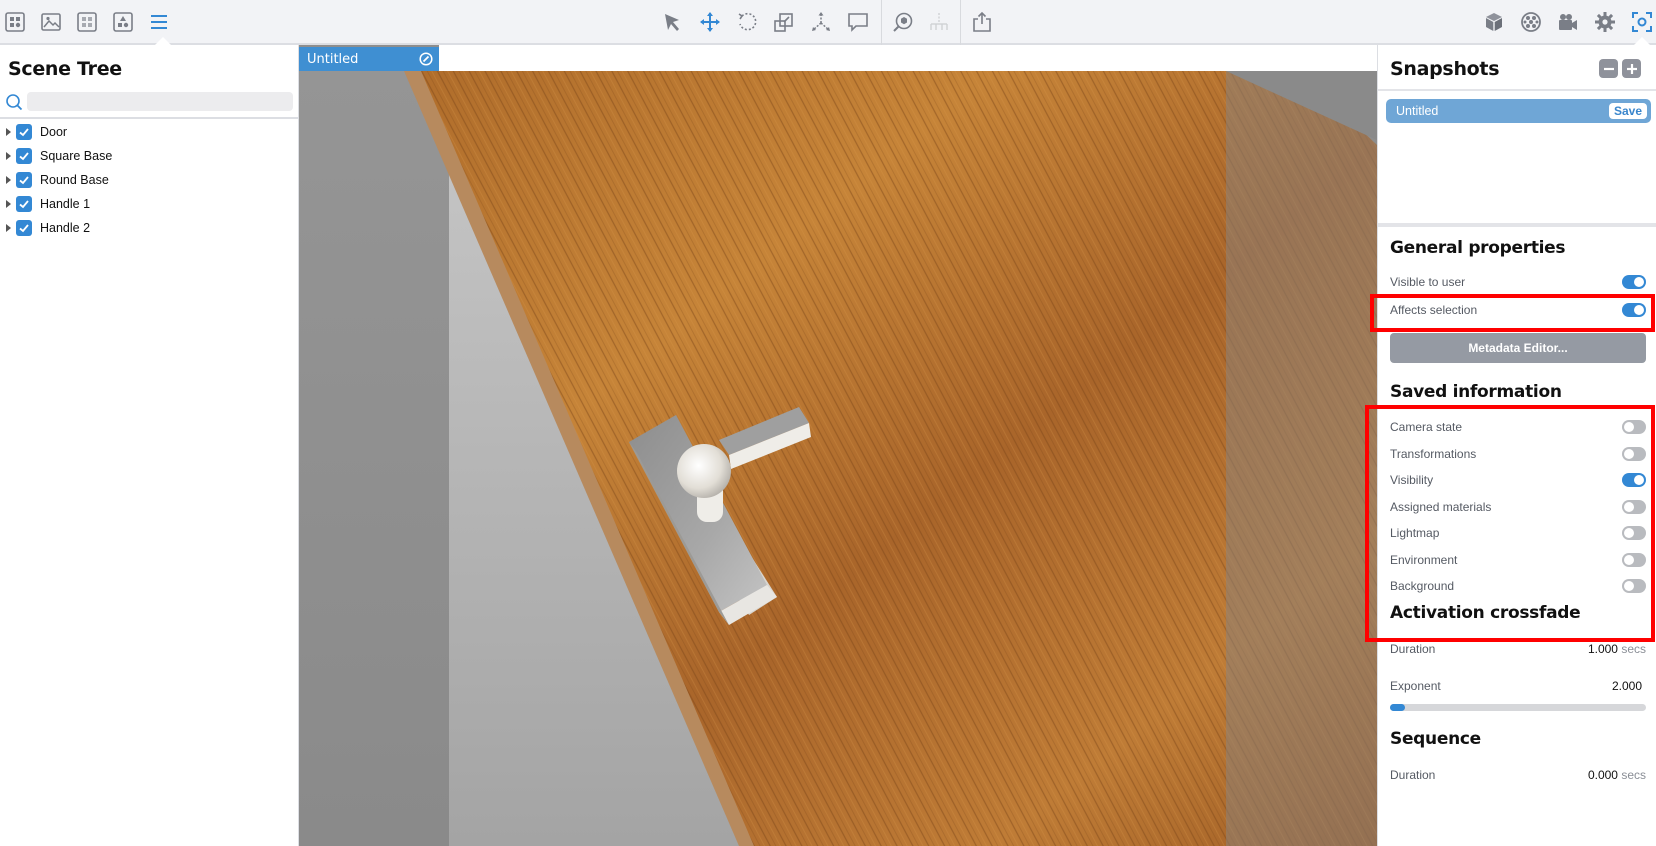 Image resolution: width=1656 pixels, height=846 pixels. What do you see at coordinates (149, 156) in the screenshot?
I see `tree-item: Square Base` at bounding box center [149, 156].